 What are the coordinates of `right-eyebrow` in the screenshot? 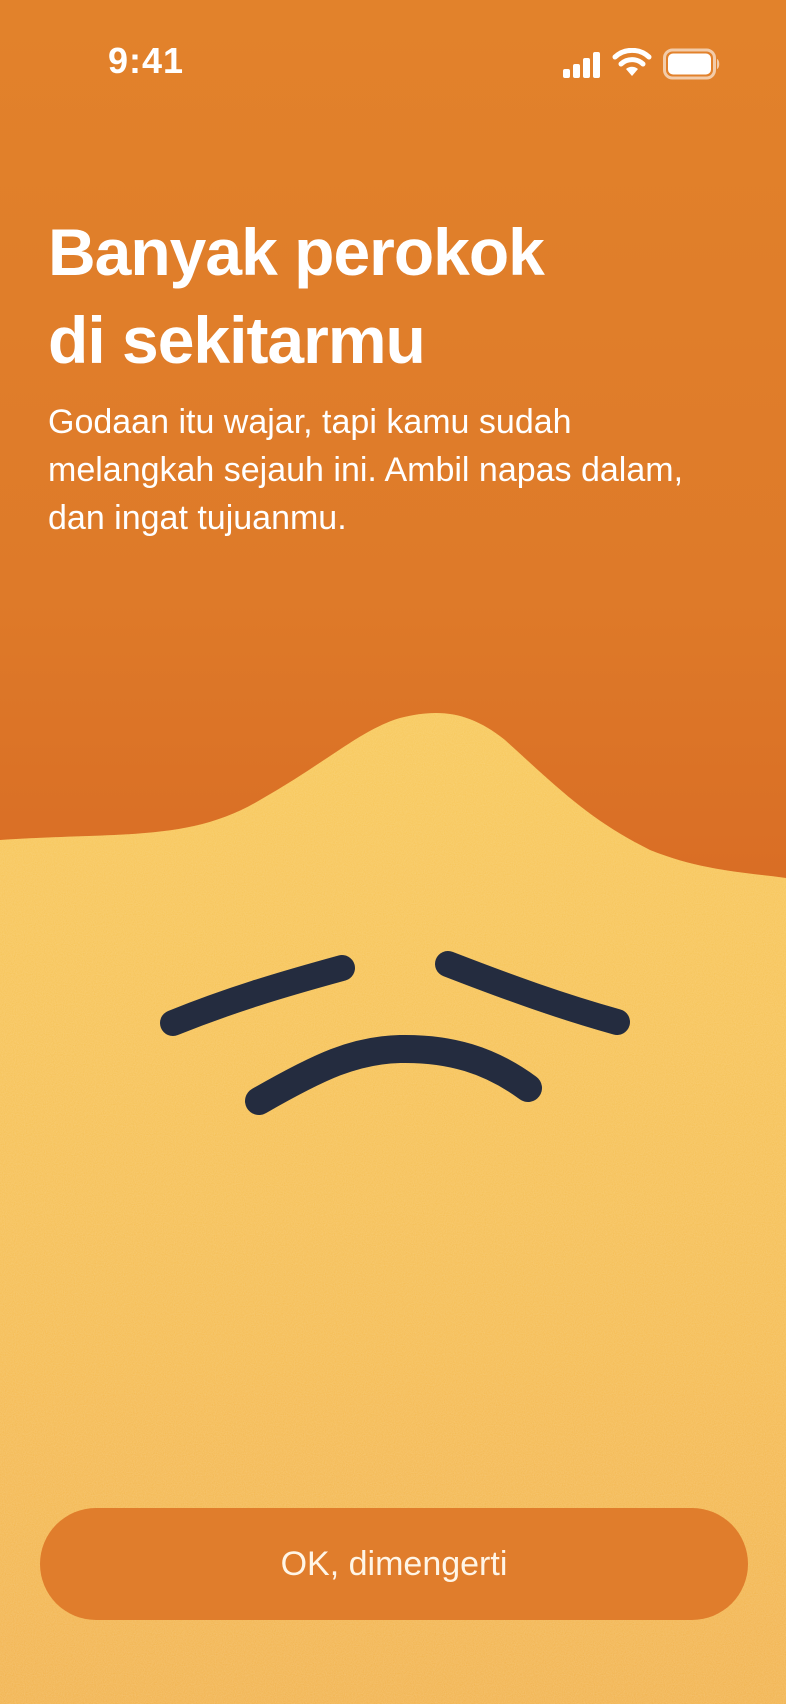 It's located at (532, 993).